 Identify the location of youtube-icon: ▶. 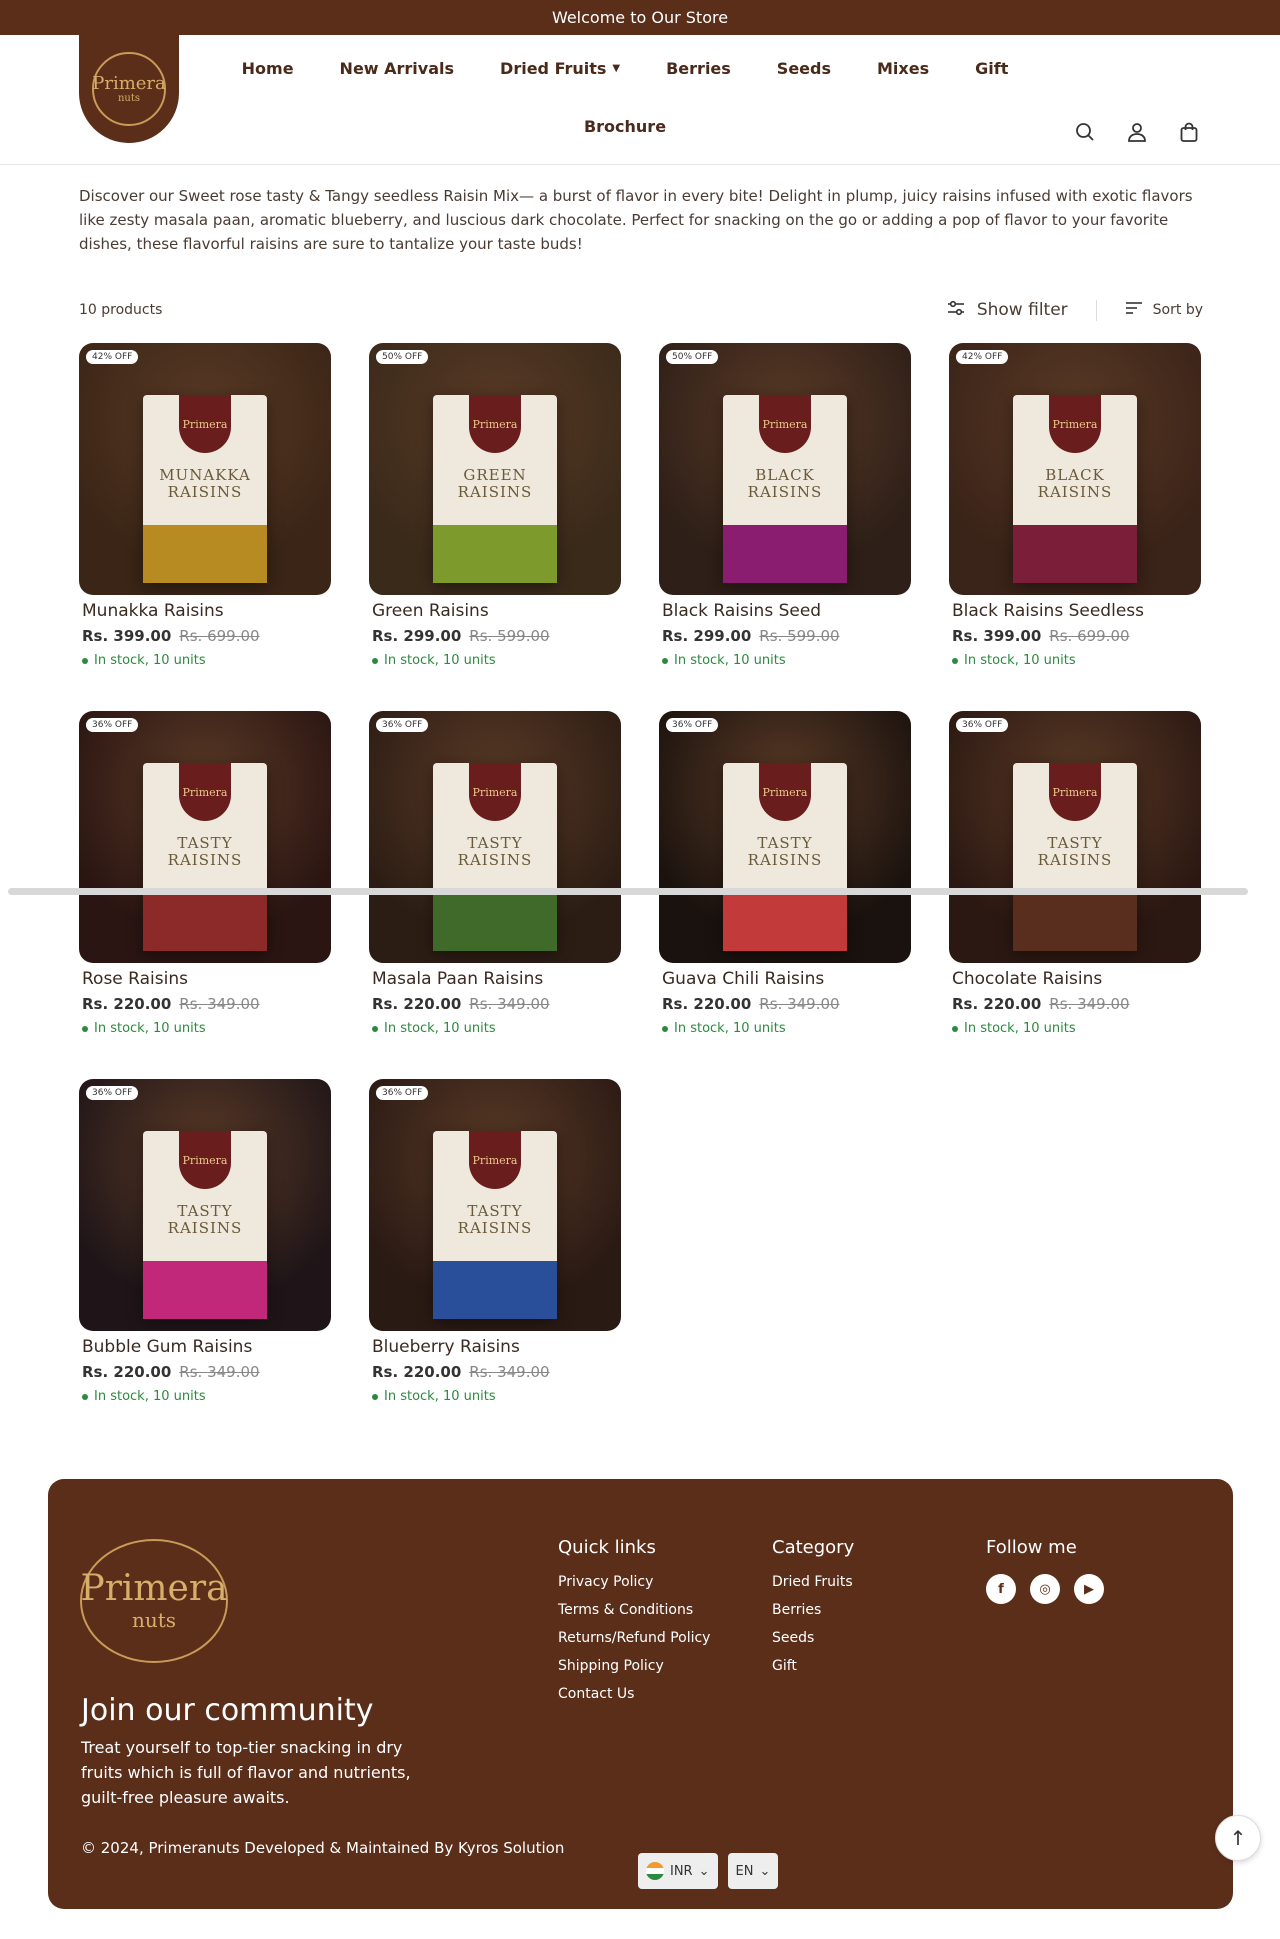
(1089, 1589).